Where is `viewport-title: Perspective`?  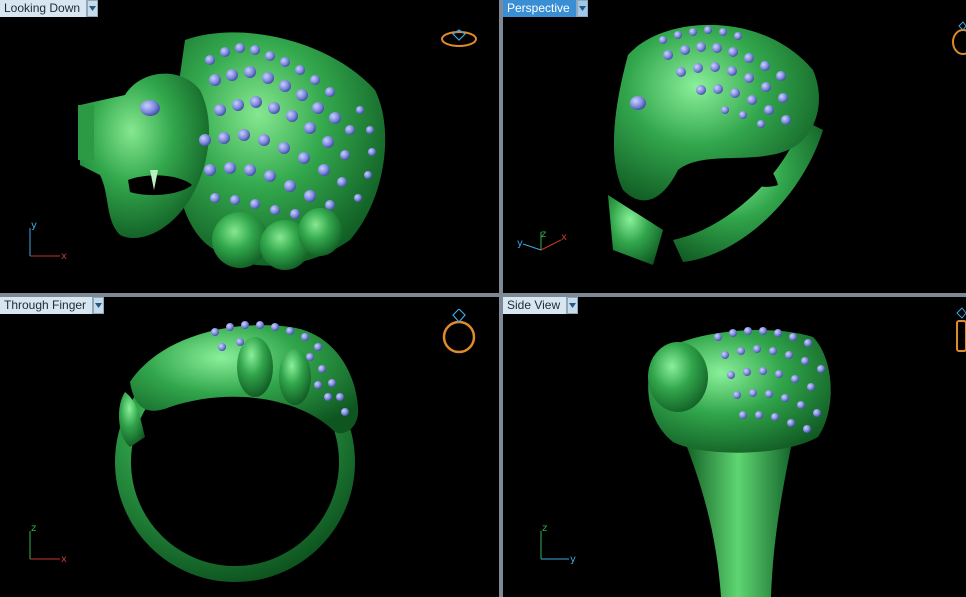
viewport-title: Perspective is located at coordinates (540, 8).